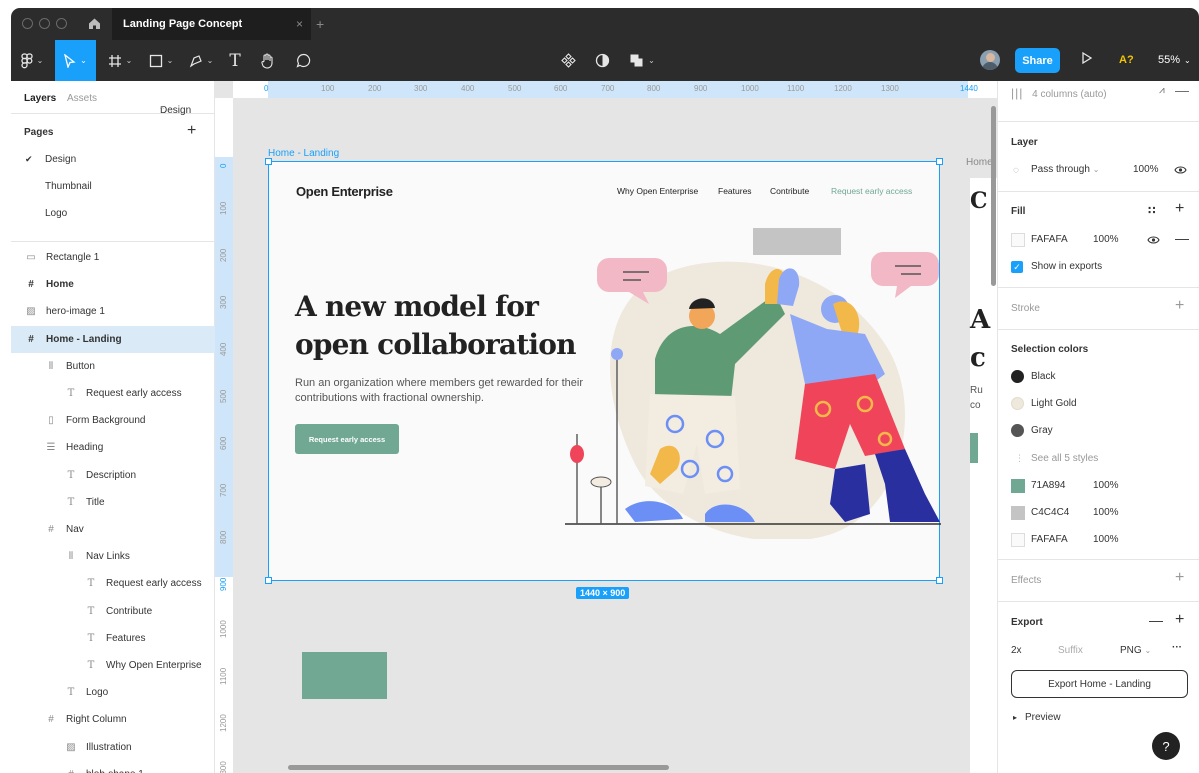  What do you see at coordinates (303, 153) in the screenshot?
I see `frame-label: Home - Landing` at bounding box center [303, 153].